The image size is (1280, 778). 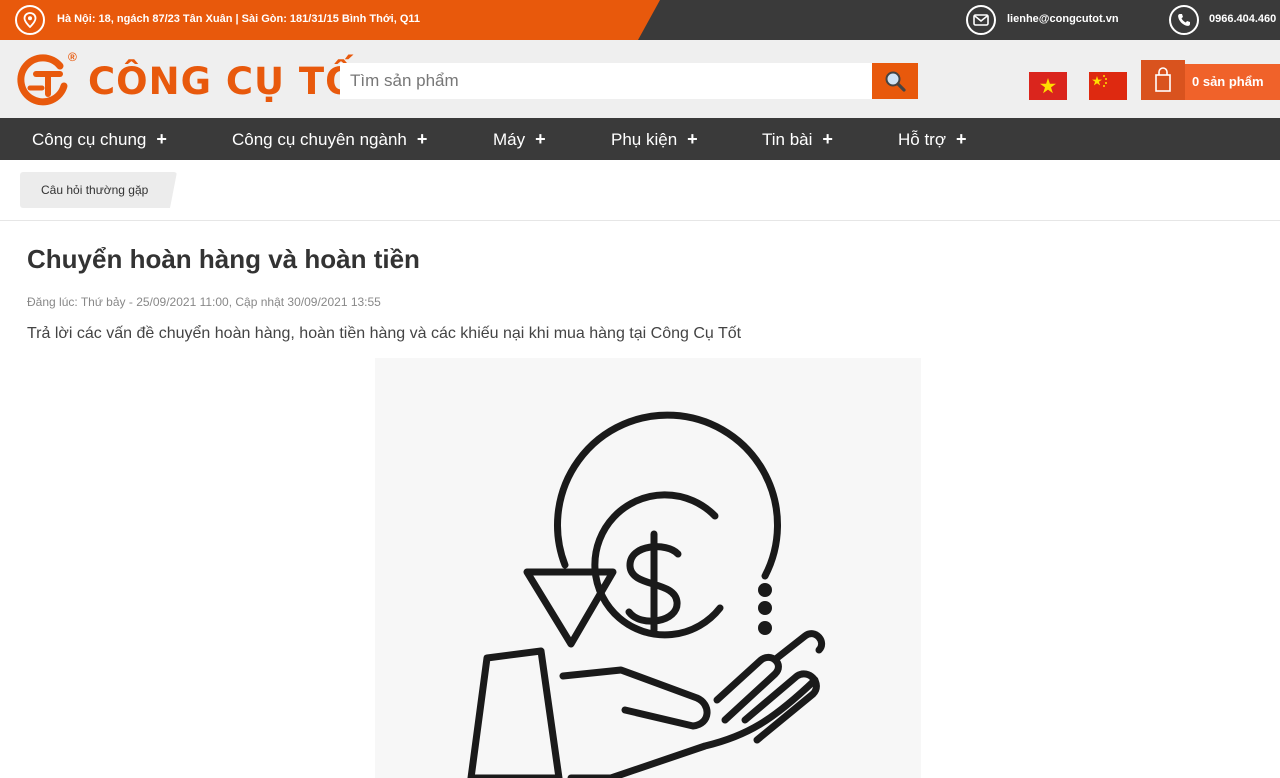 What do you see at coordinates (30, 20) in the screenshot?
I see `map-pin-icon` at bounding box center [30, 20].